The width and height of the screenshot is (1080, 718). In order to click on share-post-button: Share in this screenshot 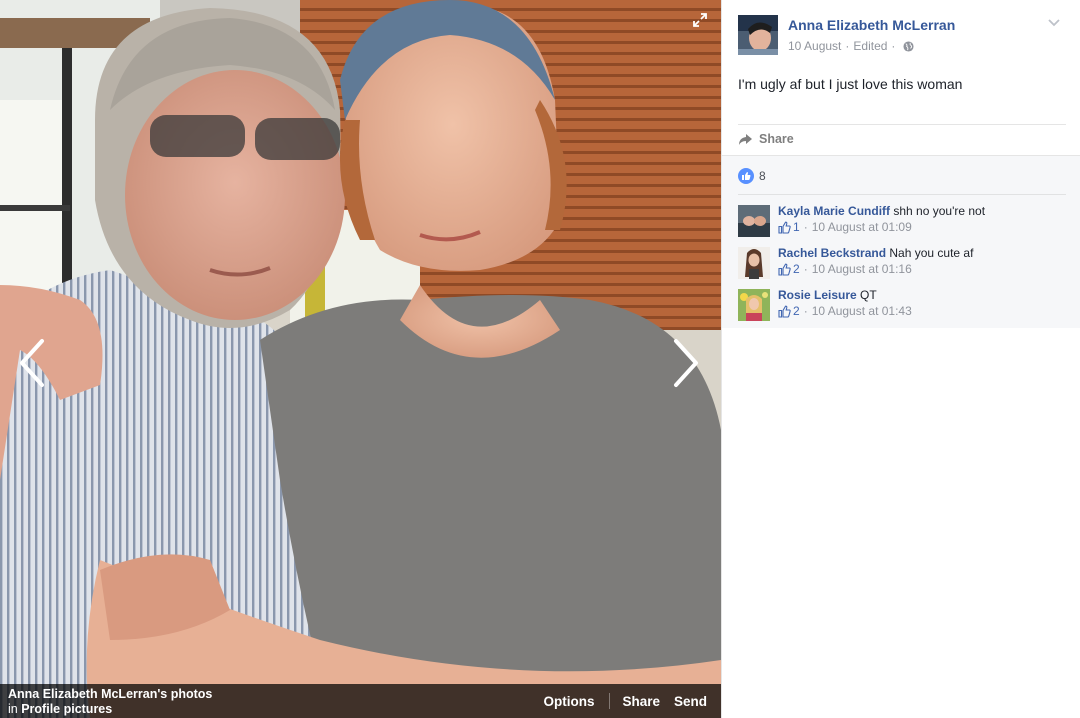, I will do `click(766, 139)`.